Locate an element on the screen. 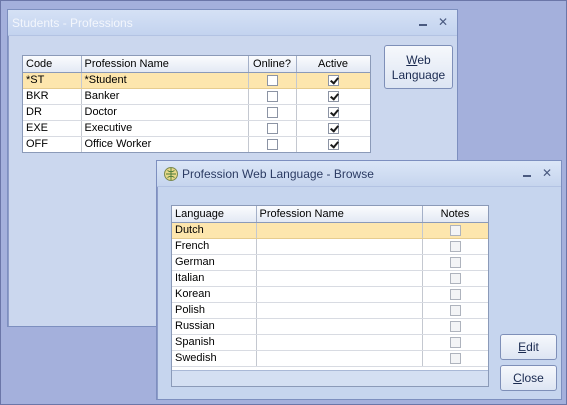  column-header-notes: Notes is located at coordinates (455, 214).